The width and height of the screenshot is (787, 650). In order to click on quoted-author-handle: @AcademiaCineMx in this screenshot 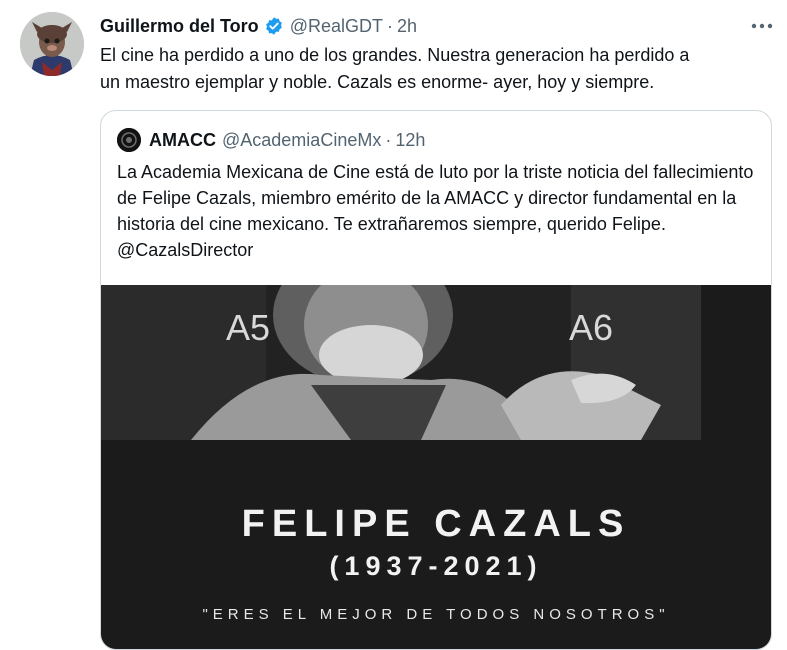, I will do `click(301, 140)`.